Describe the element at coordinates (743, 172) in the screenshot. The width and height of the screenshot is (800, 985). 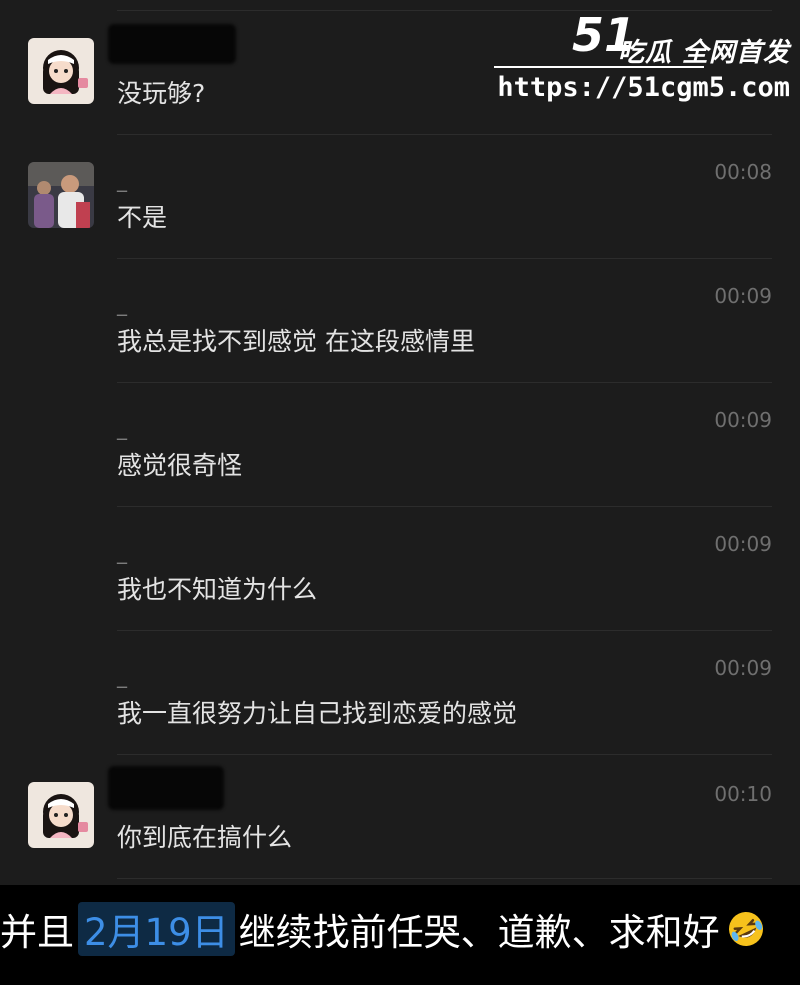
I see `message-time: 00:08` at that location.